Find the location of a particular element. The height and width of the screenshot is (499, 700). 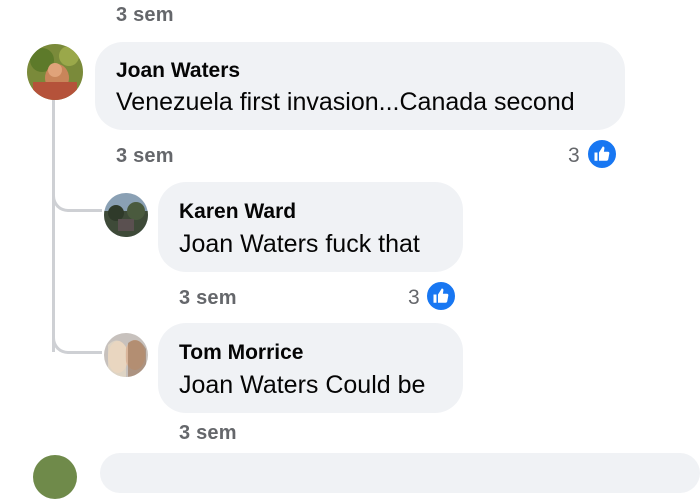

comment-text: Venezuela first invasion...Canada second is located at coordinates (345, 102).